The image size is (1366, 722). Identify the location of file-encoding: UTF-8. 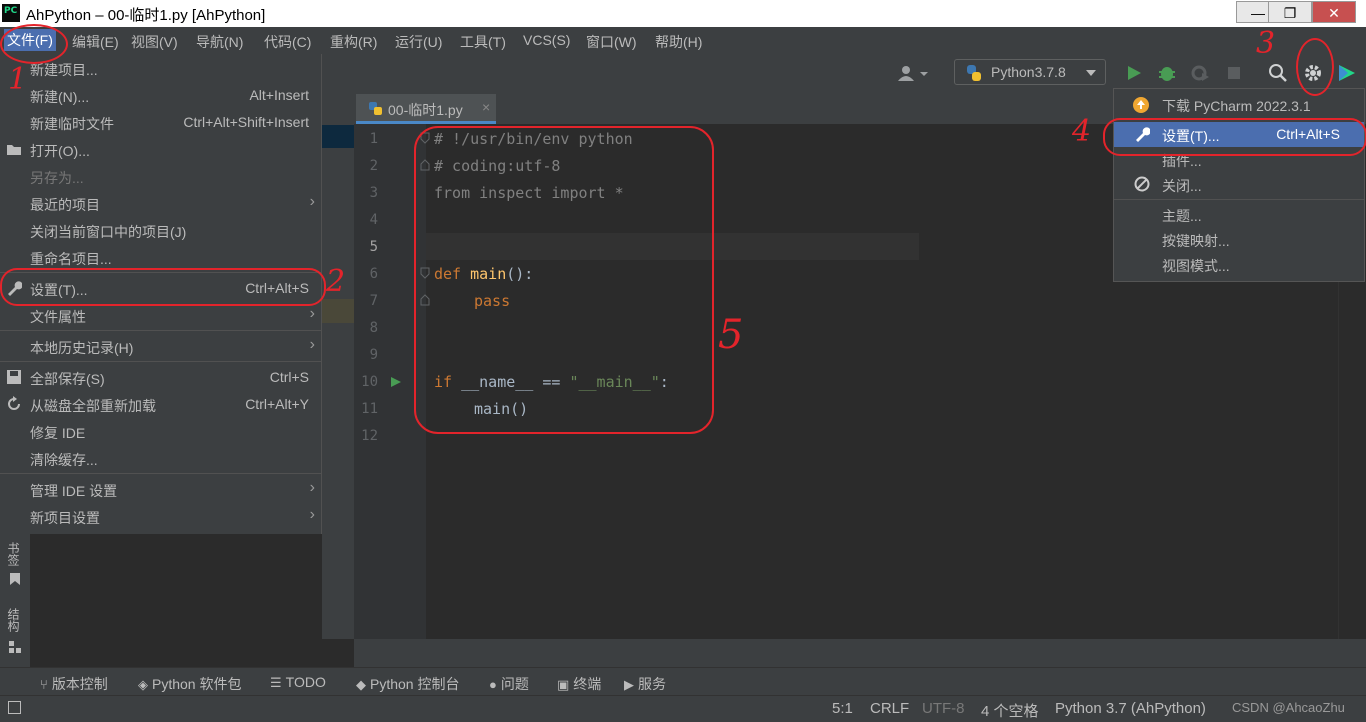
(943, 708).